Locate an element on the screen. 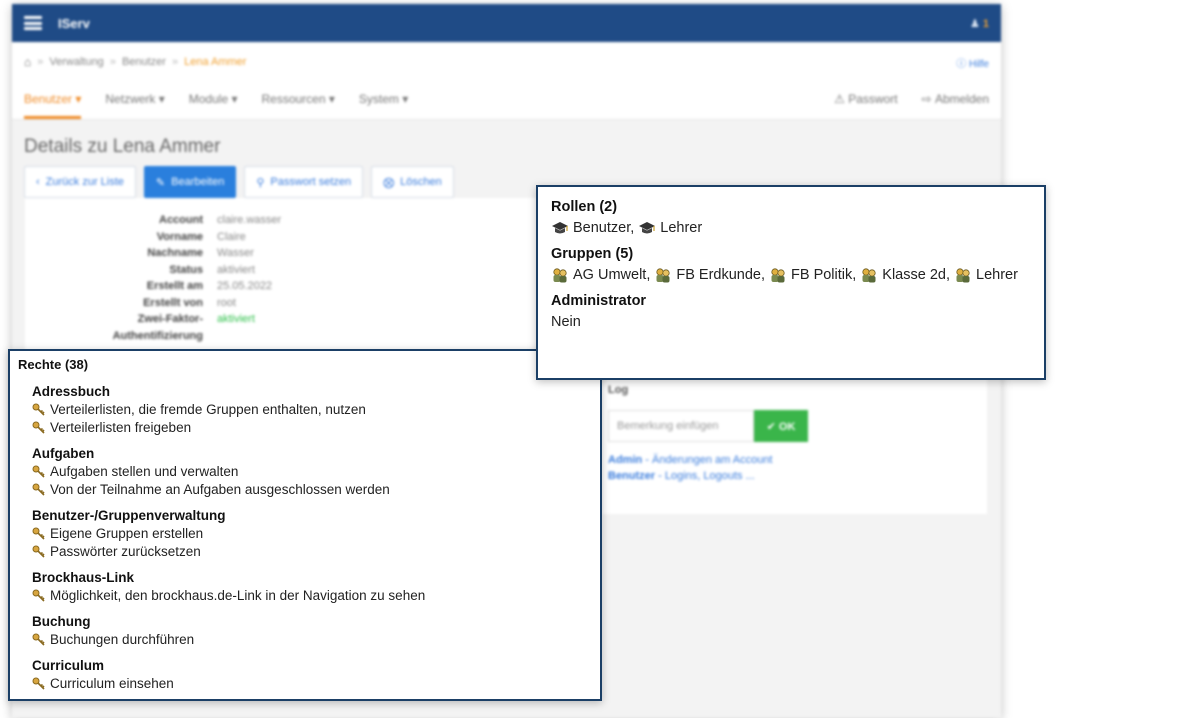 Image resolution: width=1200 pixels, height=718 pixels. role-label: Benutzer, is located at coordinates (604, 228).